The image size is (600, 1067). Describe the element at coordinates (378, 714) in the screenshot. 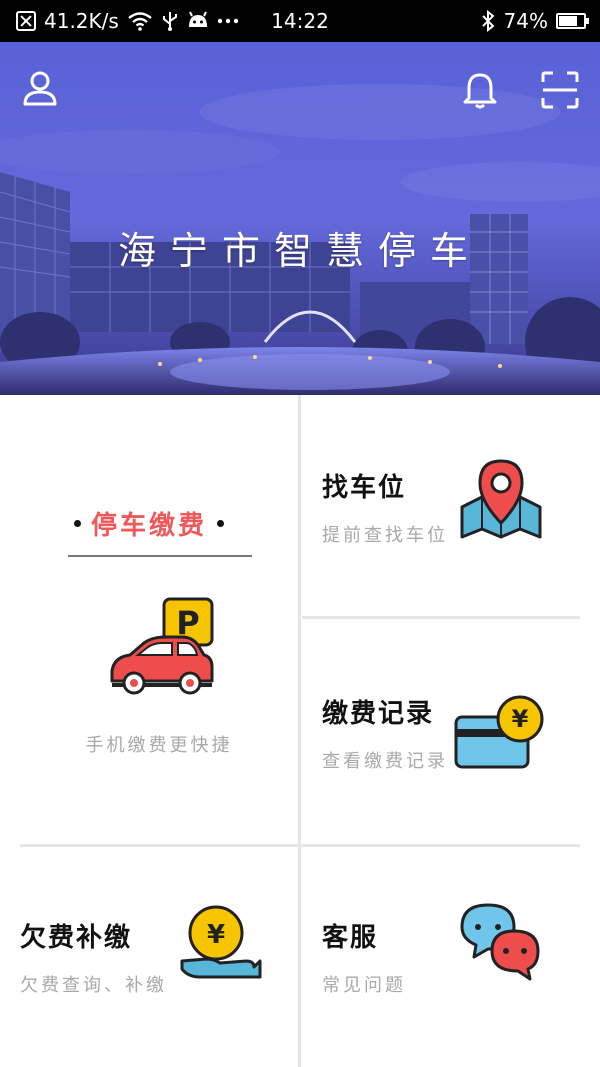

I see `tile-records-title: 缴费记录` at that location.